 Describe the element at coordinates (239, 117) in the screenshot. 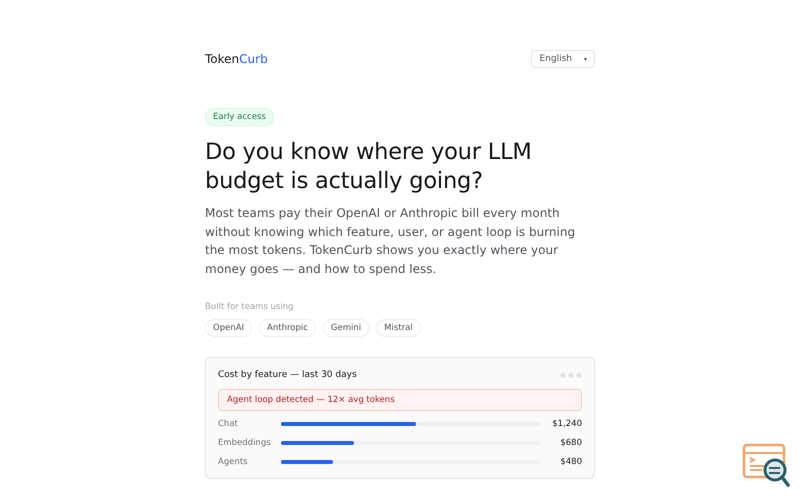

I see `early-access-badge: Early access` at that location.